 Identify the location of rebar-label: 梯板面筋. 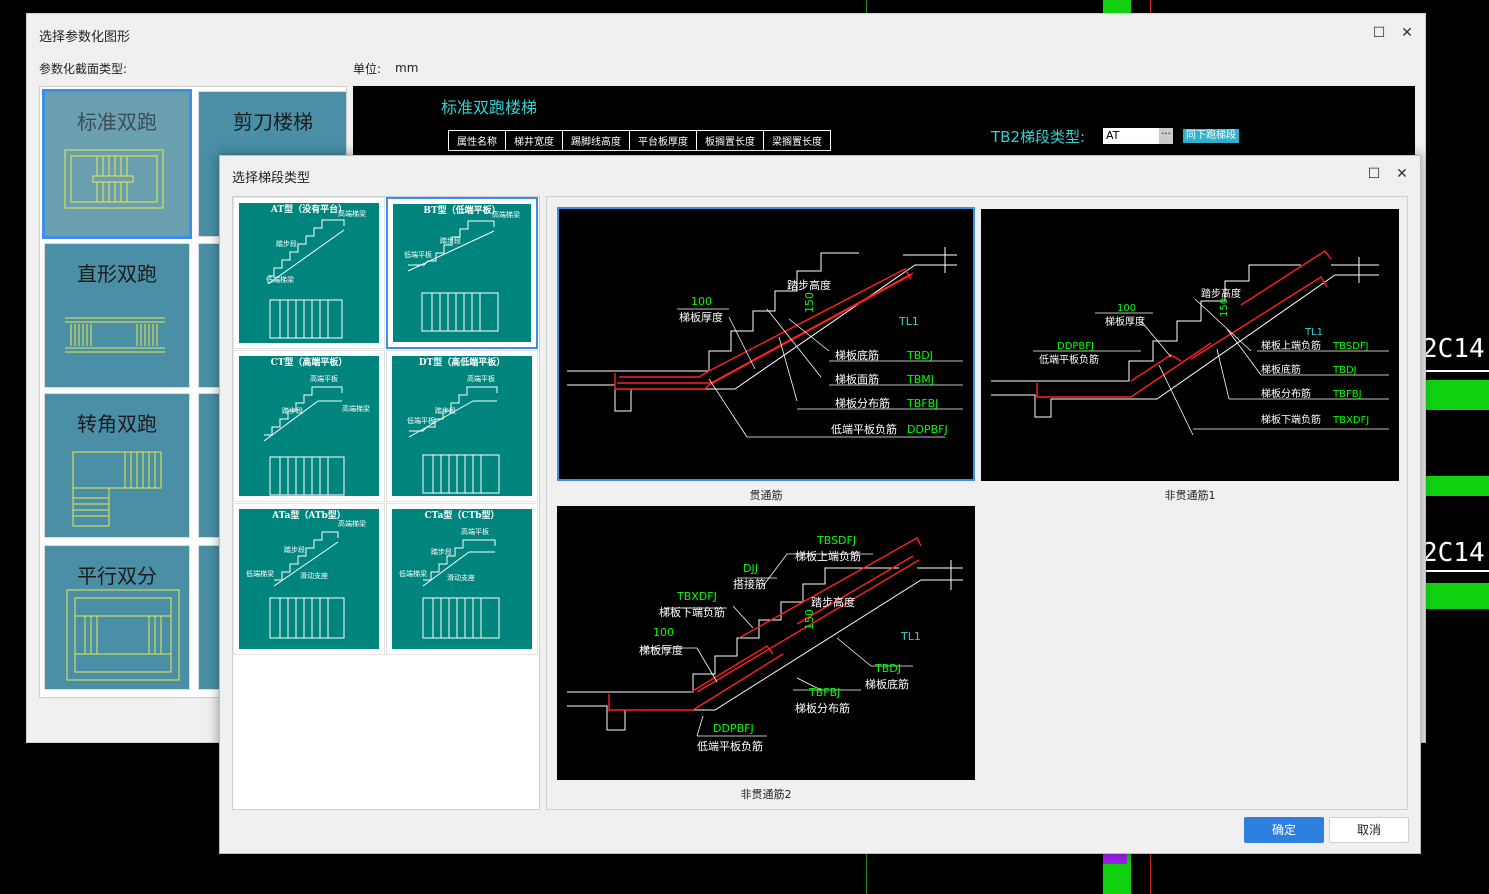
(857, 379).